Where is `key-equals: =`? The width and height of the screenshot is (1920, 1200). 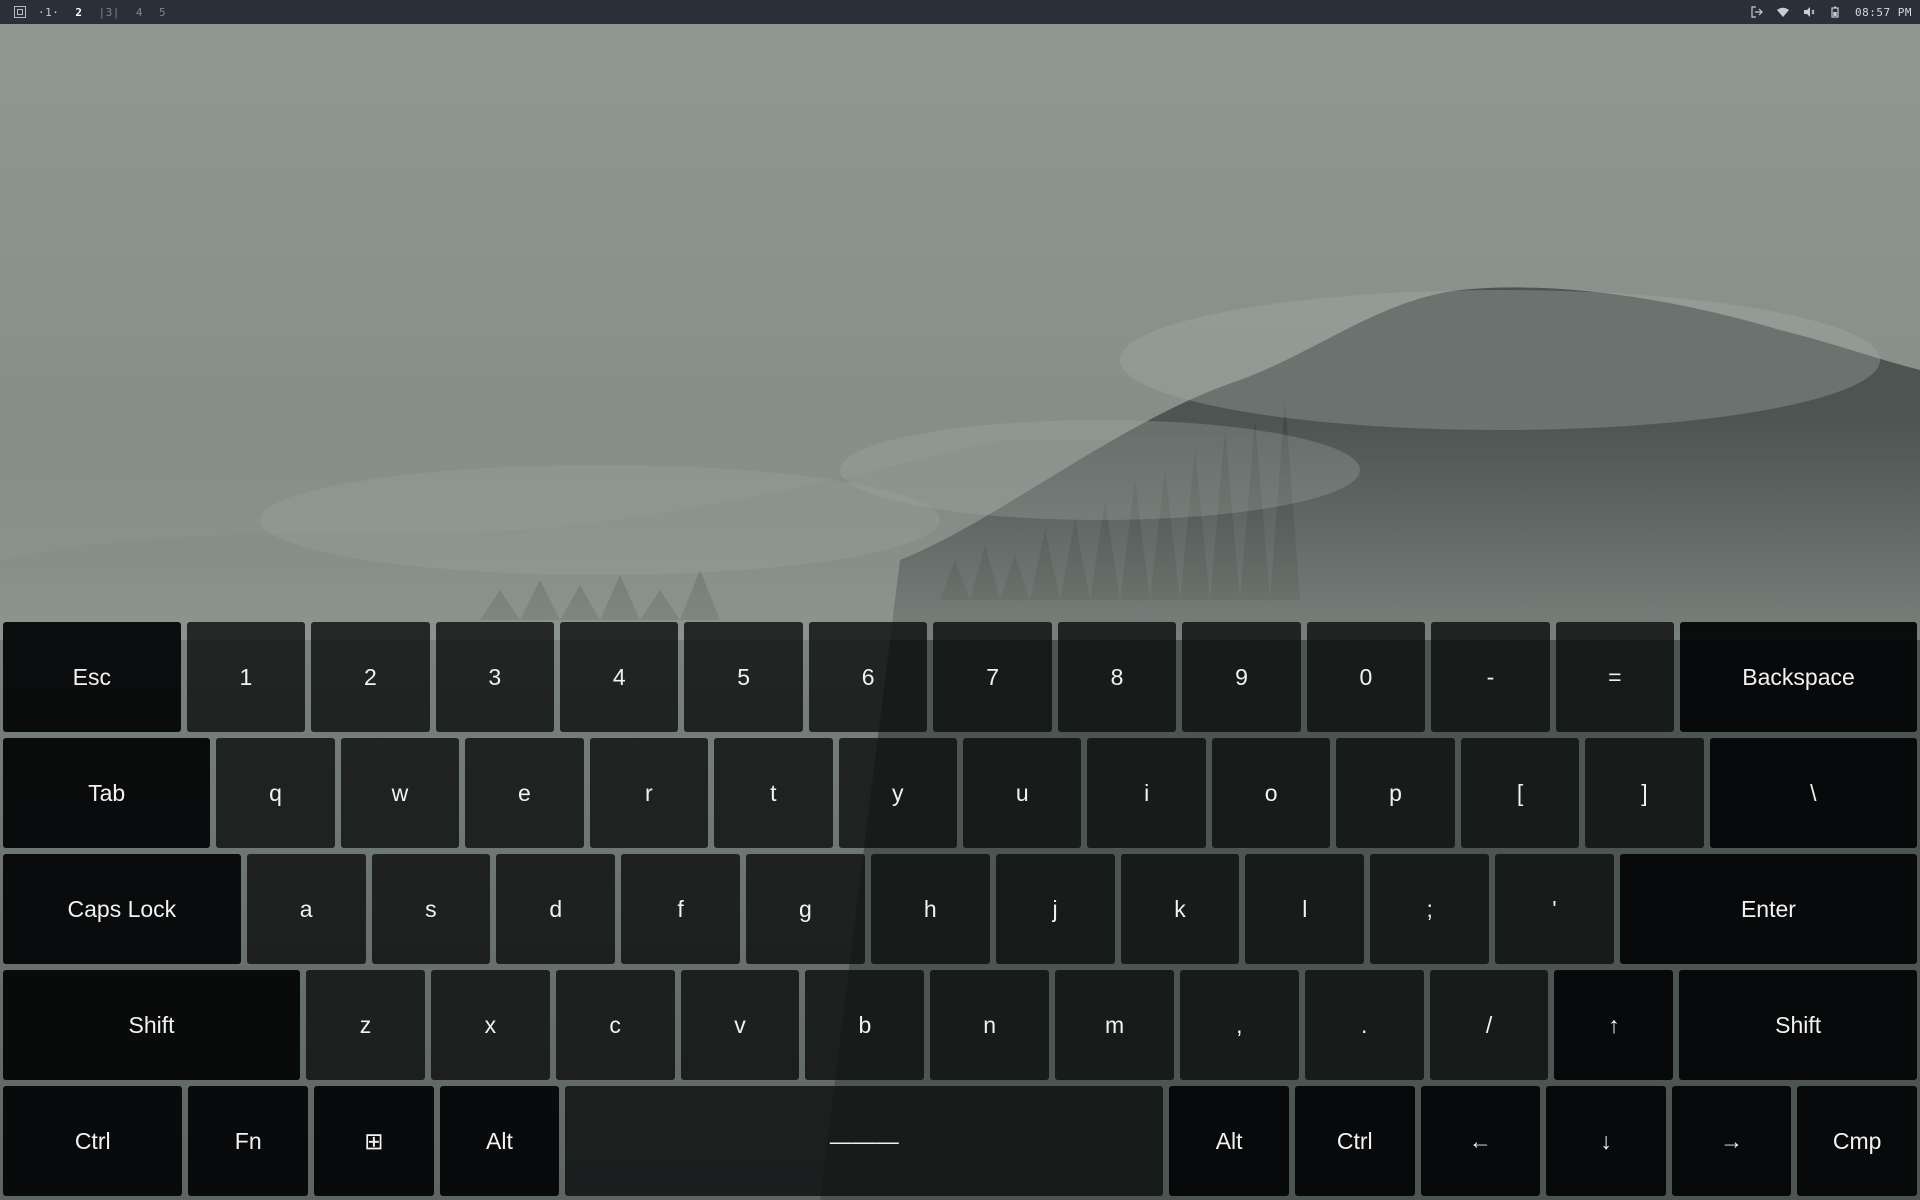
key-equals: = is located at coordinates (1615, 677).